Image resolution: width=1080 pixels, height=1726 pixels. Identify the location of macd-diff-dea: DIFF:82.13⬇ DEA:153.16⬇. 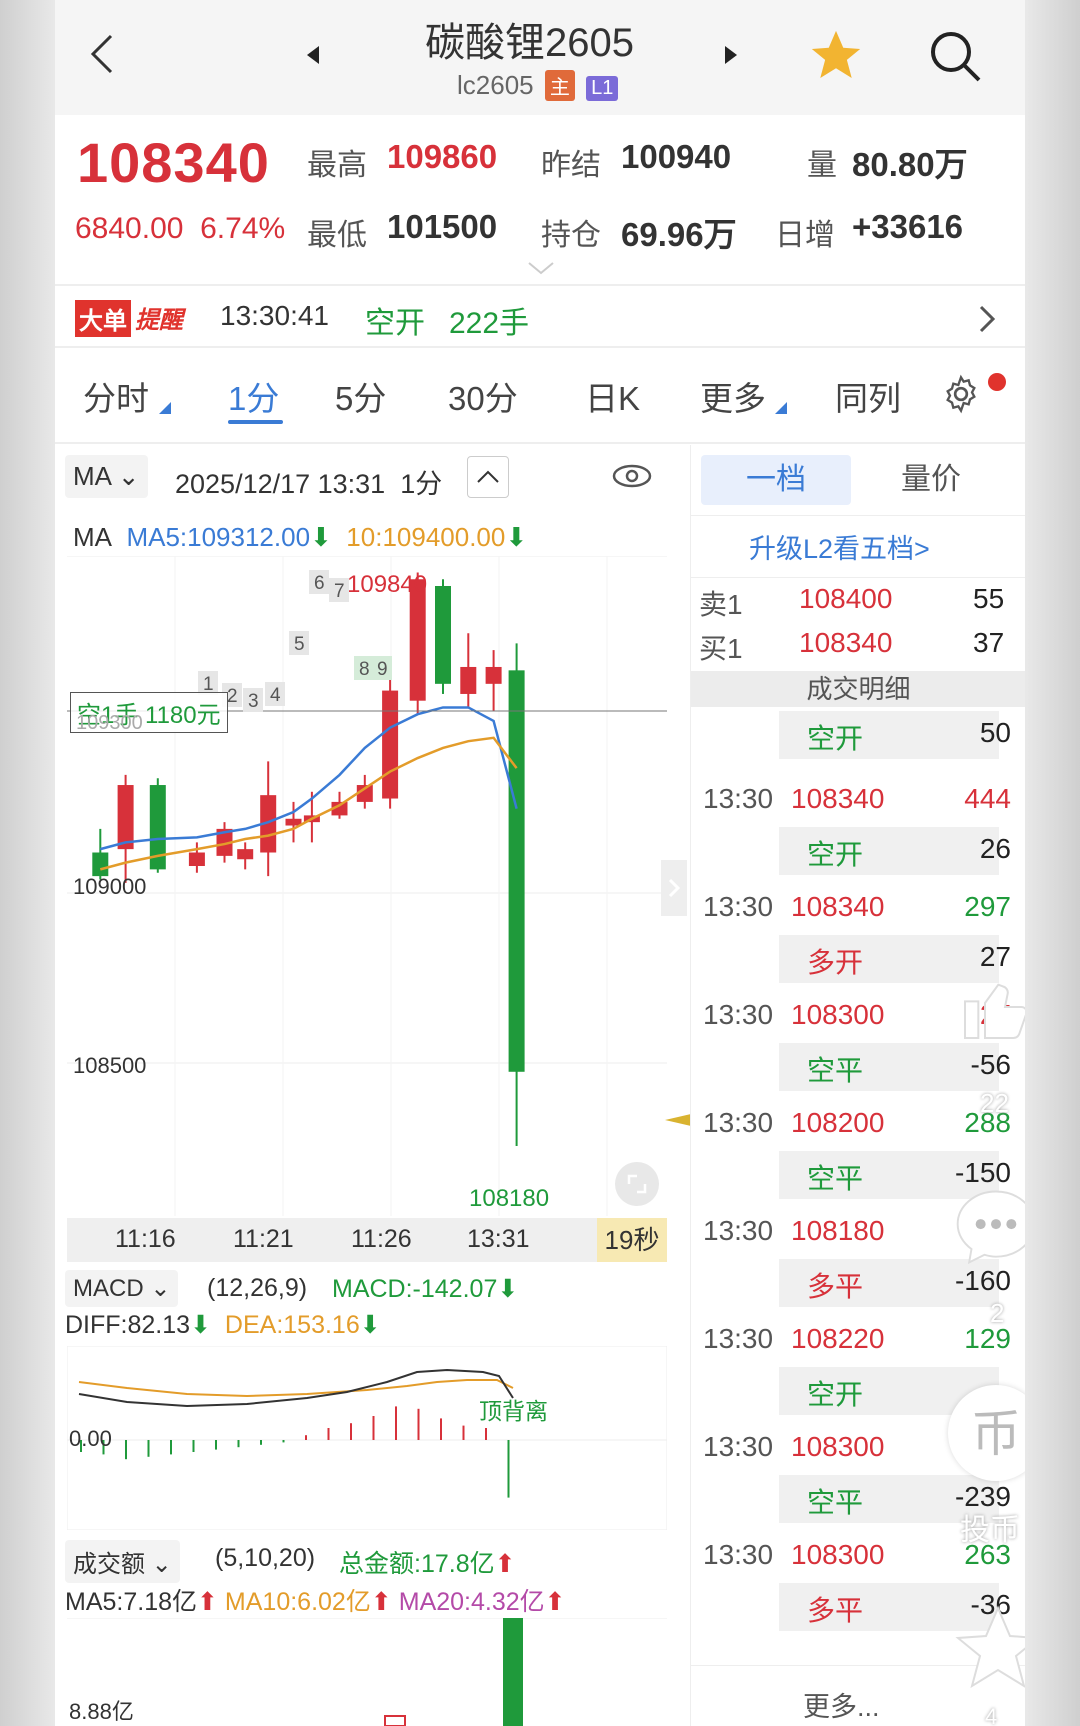
(223, 1325).